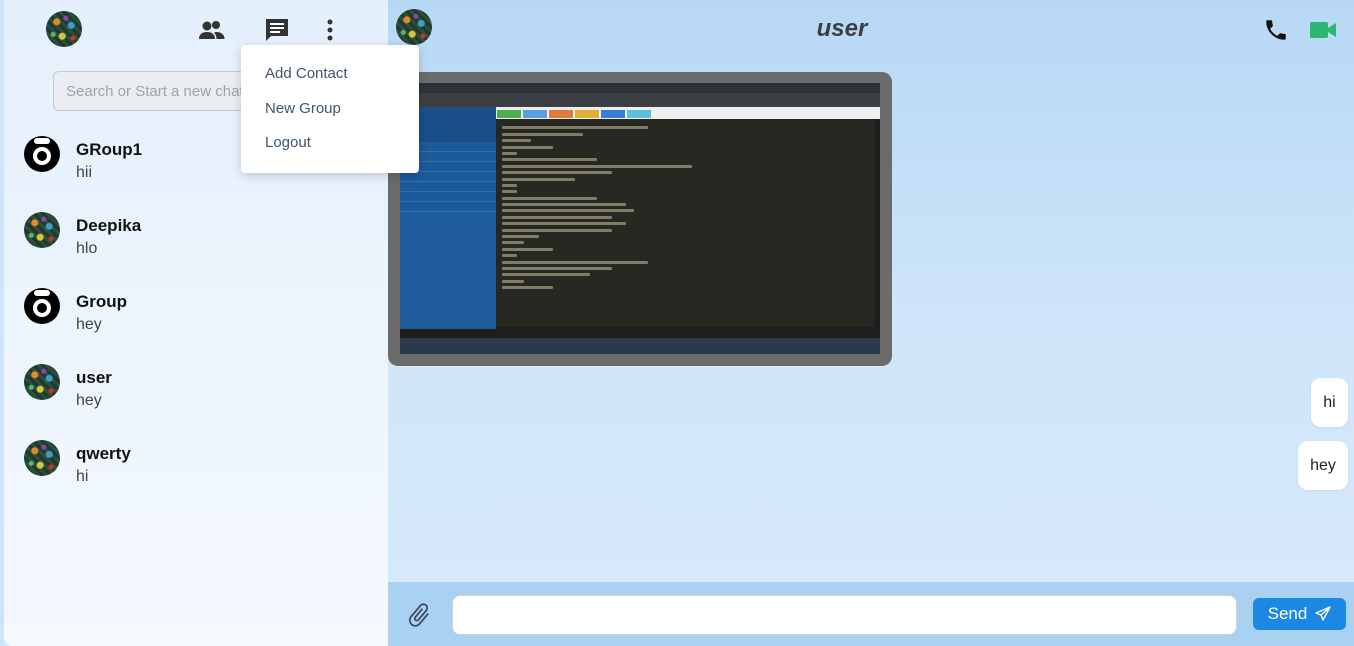 The image size is (1354, 646). Describe the element at coordinates (1323, 30) in the screenshot. I see `video-call-icon` at that location.